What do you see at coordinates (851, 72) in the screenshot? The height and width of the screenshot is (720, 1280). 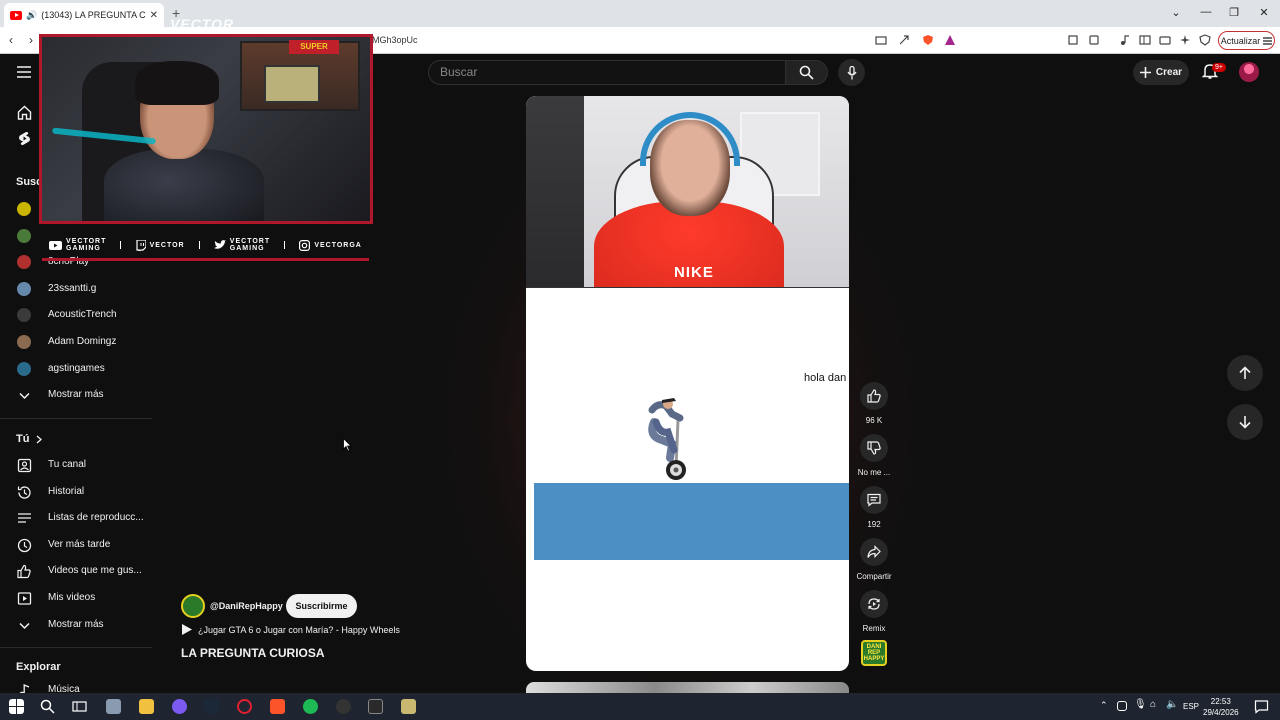 I see `voice-search-button` at bounding box center [851, 72].